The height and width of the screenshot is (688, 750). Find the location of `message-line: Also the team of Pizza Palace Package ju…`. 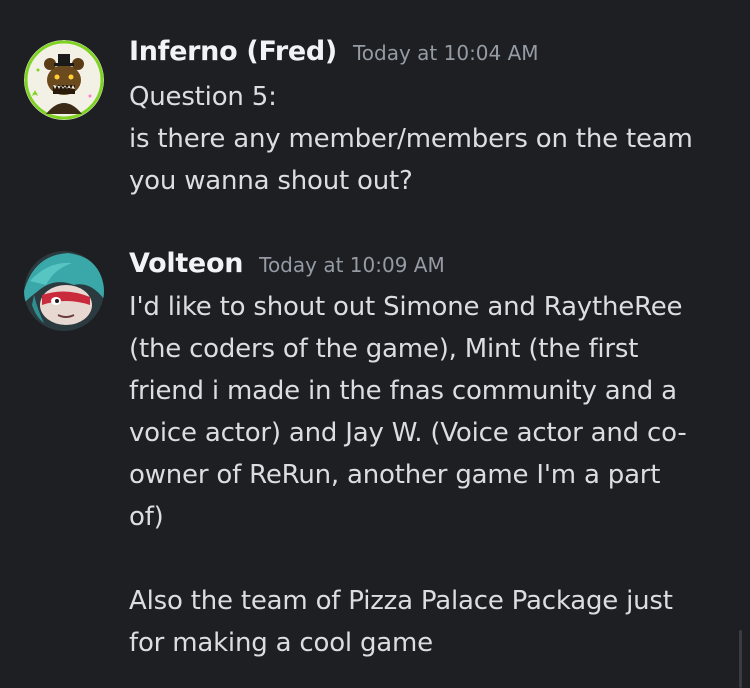

message-line: Also the team of Pizza Palace Package ju… is located at coordinates (401, 601).